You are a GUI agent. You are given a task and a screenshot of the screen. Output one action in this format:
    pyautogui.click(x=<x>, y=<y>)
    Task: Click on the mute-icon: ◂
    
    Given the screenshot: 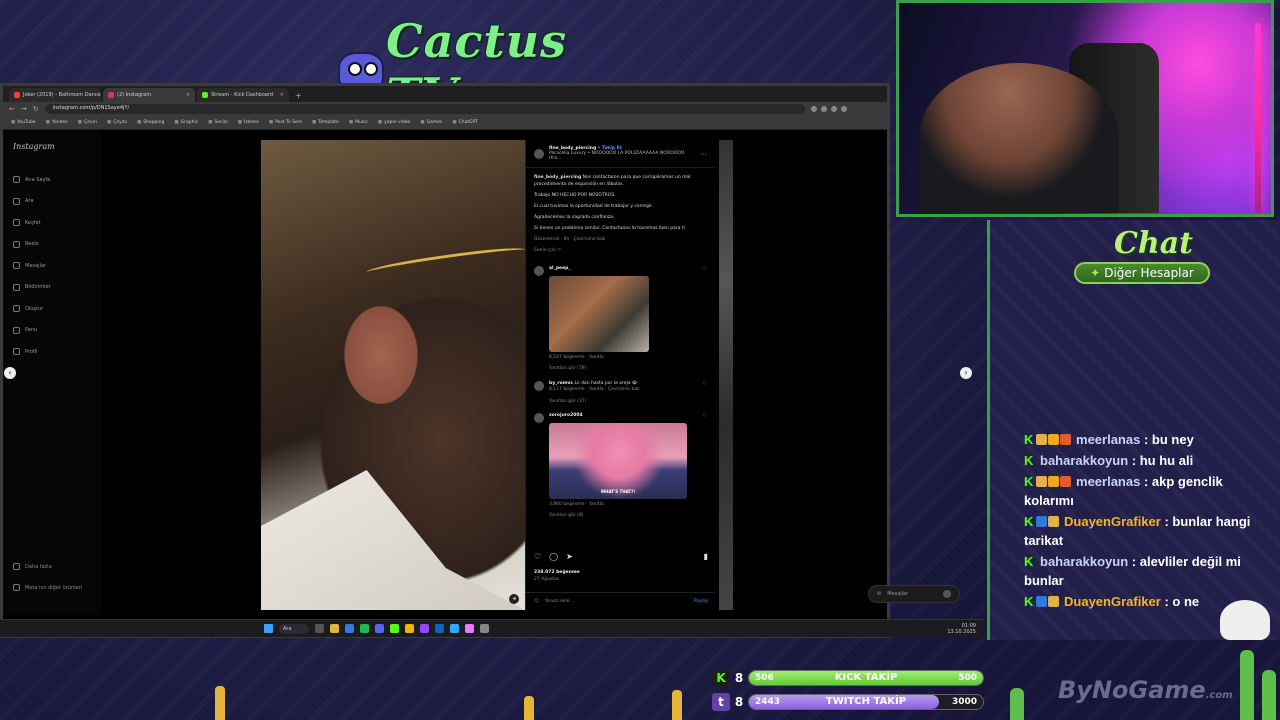 What is the action you would take?
    pyautogui.click(x=514, y=599)
    